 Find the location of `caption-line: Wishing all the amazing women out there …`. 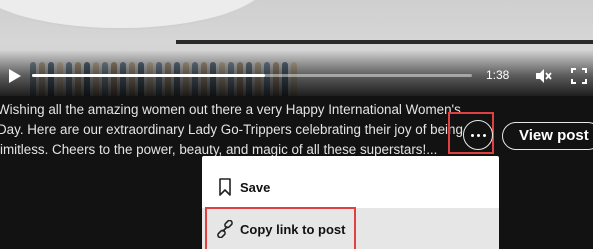

caption-line: Wishing all the amazing women out there … is located at coordinates (230, 109).